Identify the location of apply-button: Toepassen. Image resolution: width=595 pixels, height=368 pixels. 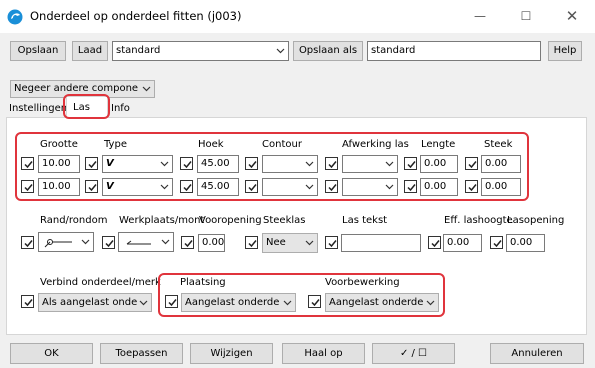
(141, 353).